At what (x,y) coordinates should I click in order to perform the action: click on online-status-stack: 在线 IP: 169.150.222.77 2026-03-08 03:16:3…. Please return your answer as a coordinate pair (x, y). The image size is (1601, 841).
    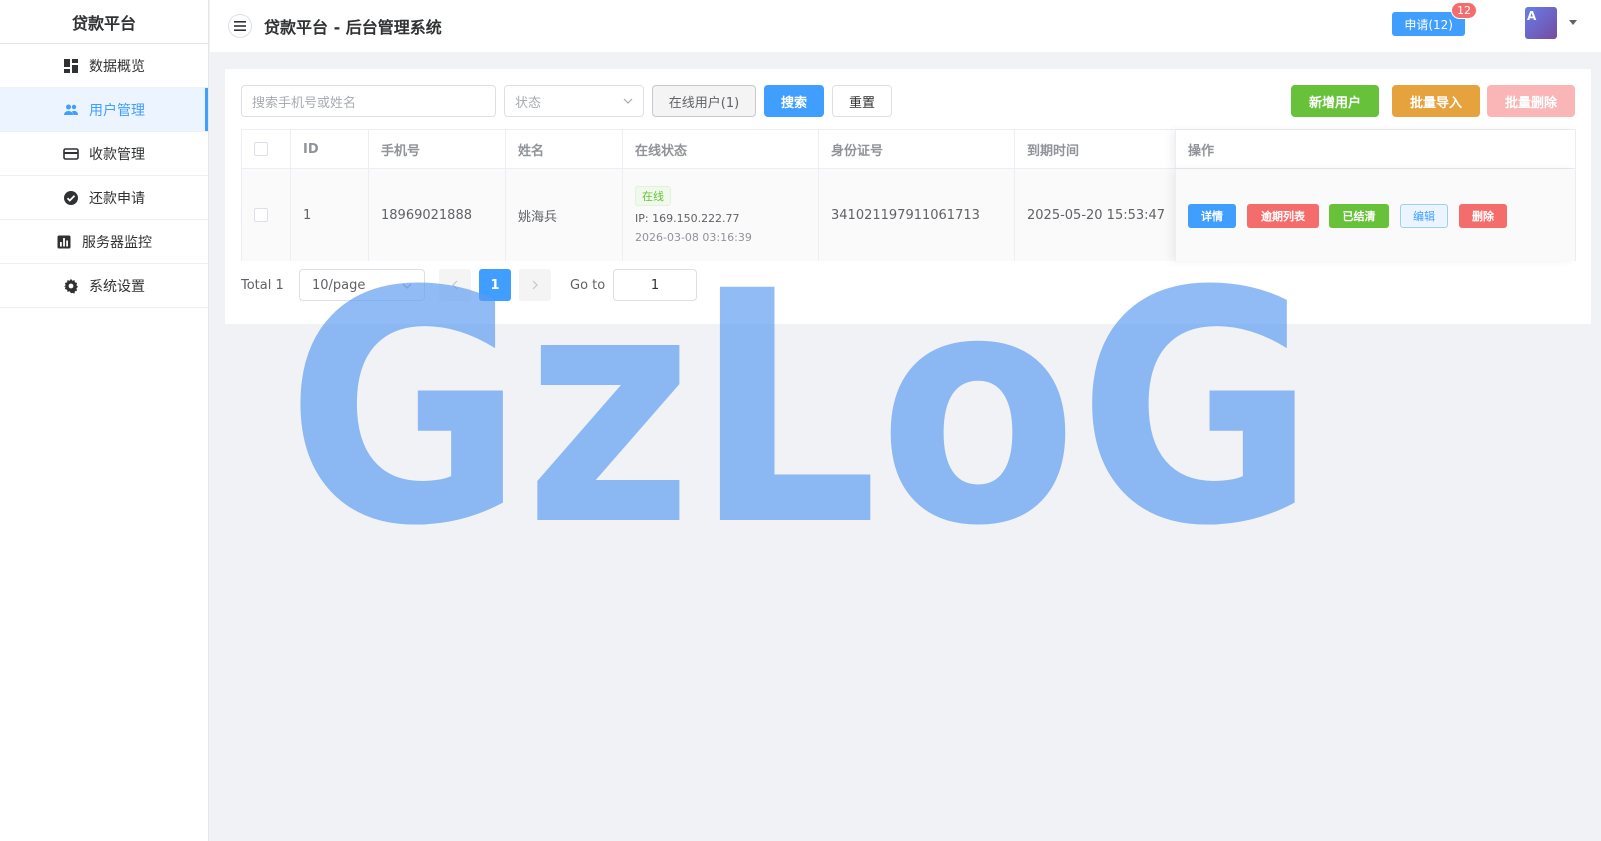
    Looking at the image, I should click on (693, 215).